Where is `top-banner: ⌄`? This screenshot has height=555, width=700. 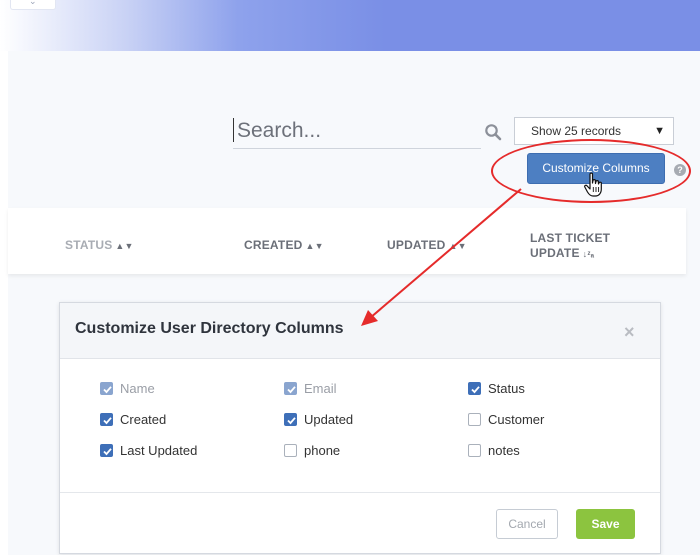 top-banner: ⌄ is located at coordinates (350, 25).